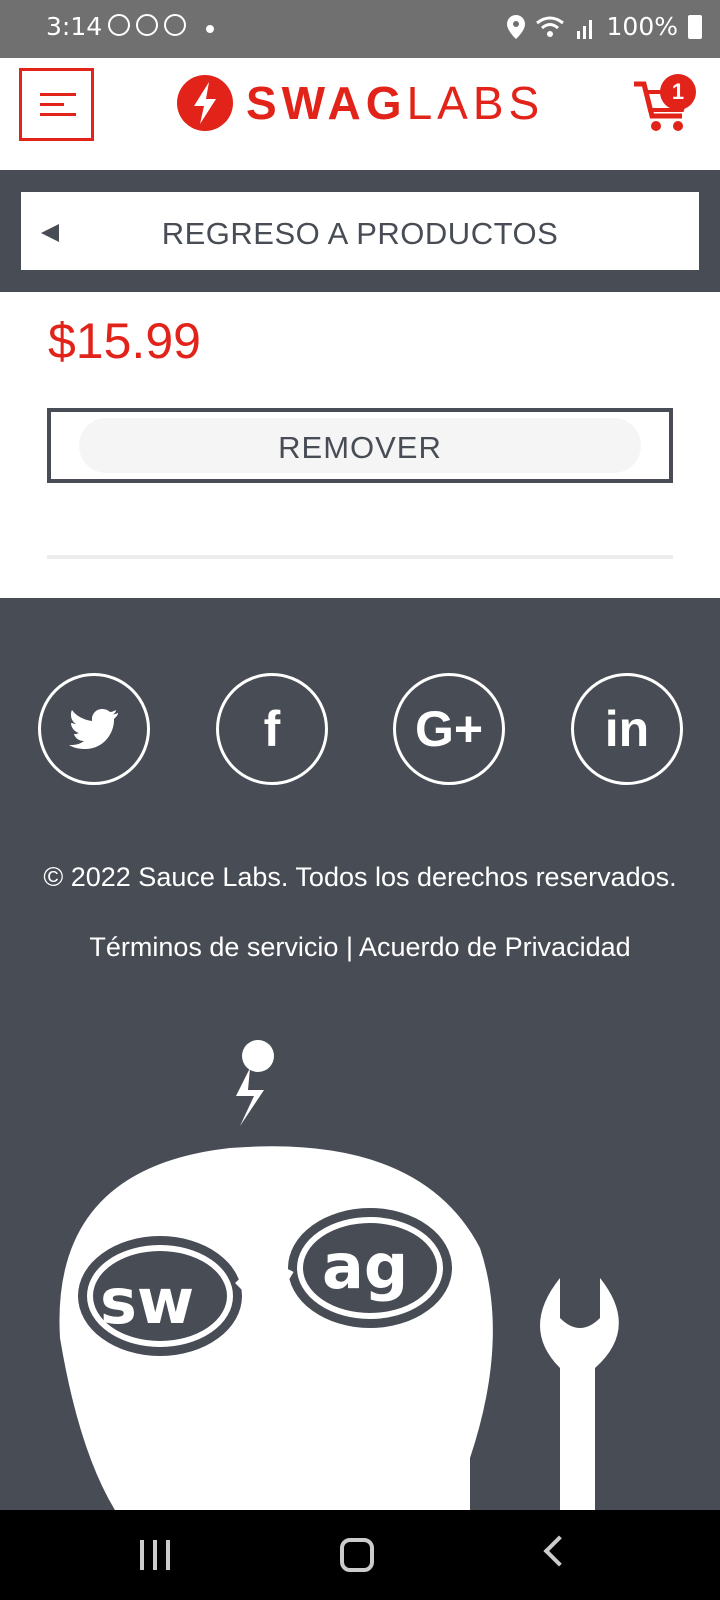 This screenshot has width=720, height=1600. I want to click on back-button-label: REGRESO A PRODUCTOS, so click(360, 233).